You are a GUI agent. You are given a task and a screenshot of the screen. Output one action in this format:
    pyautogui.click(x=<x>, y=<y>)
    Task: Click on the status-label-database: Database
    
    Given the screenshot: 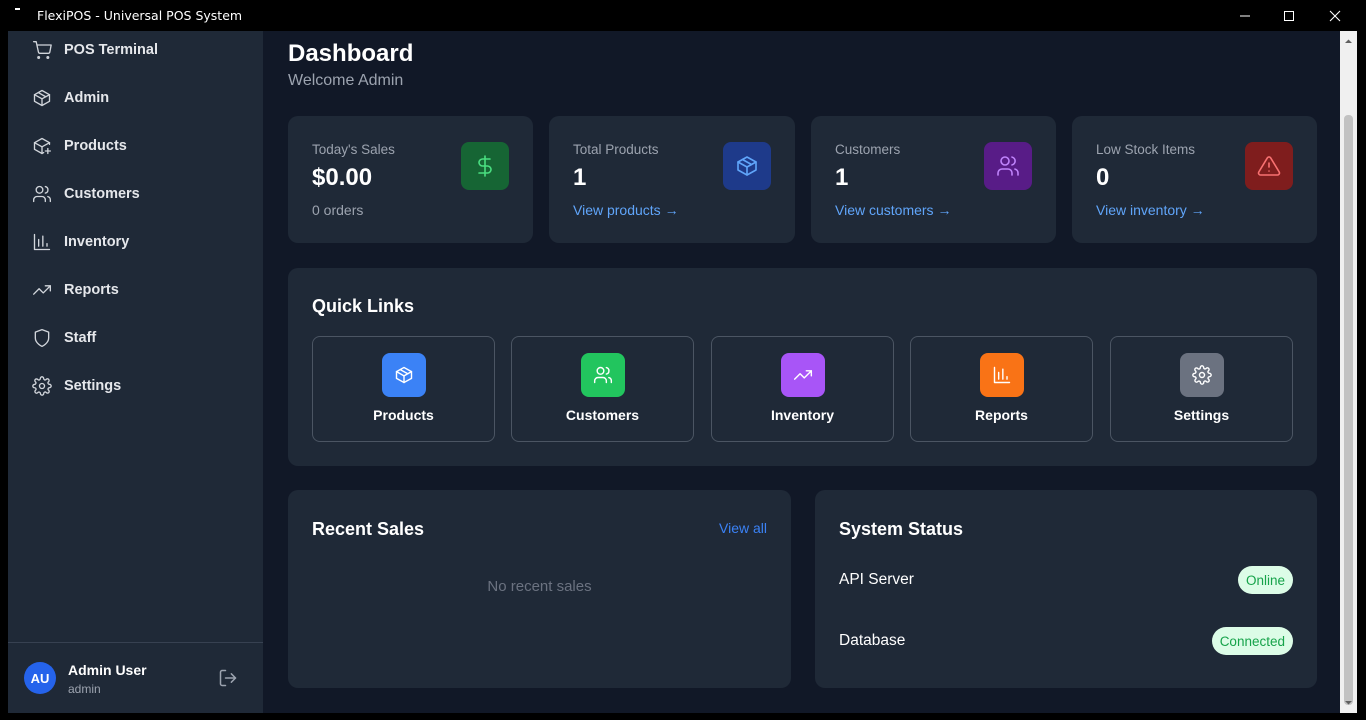 What is the action you would take?
    pyautogui.click(x=872, y=640)
    